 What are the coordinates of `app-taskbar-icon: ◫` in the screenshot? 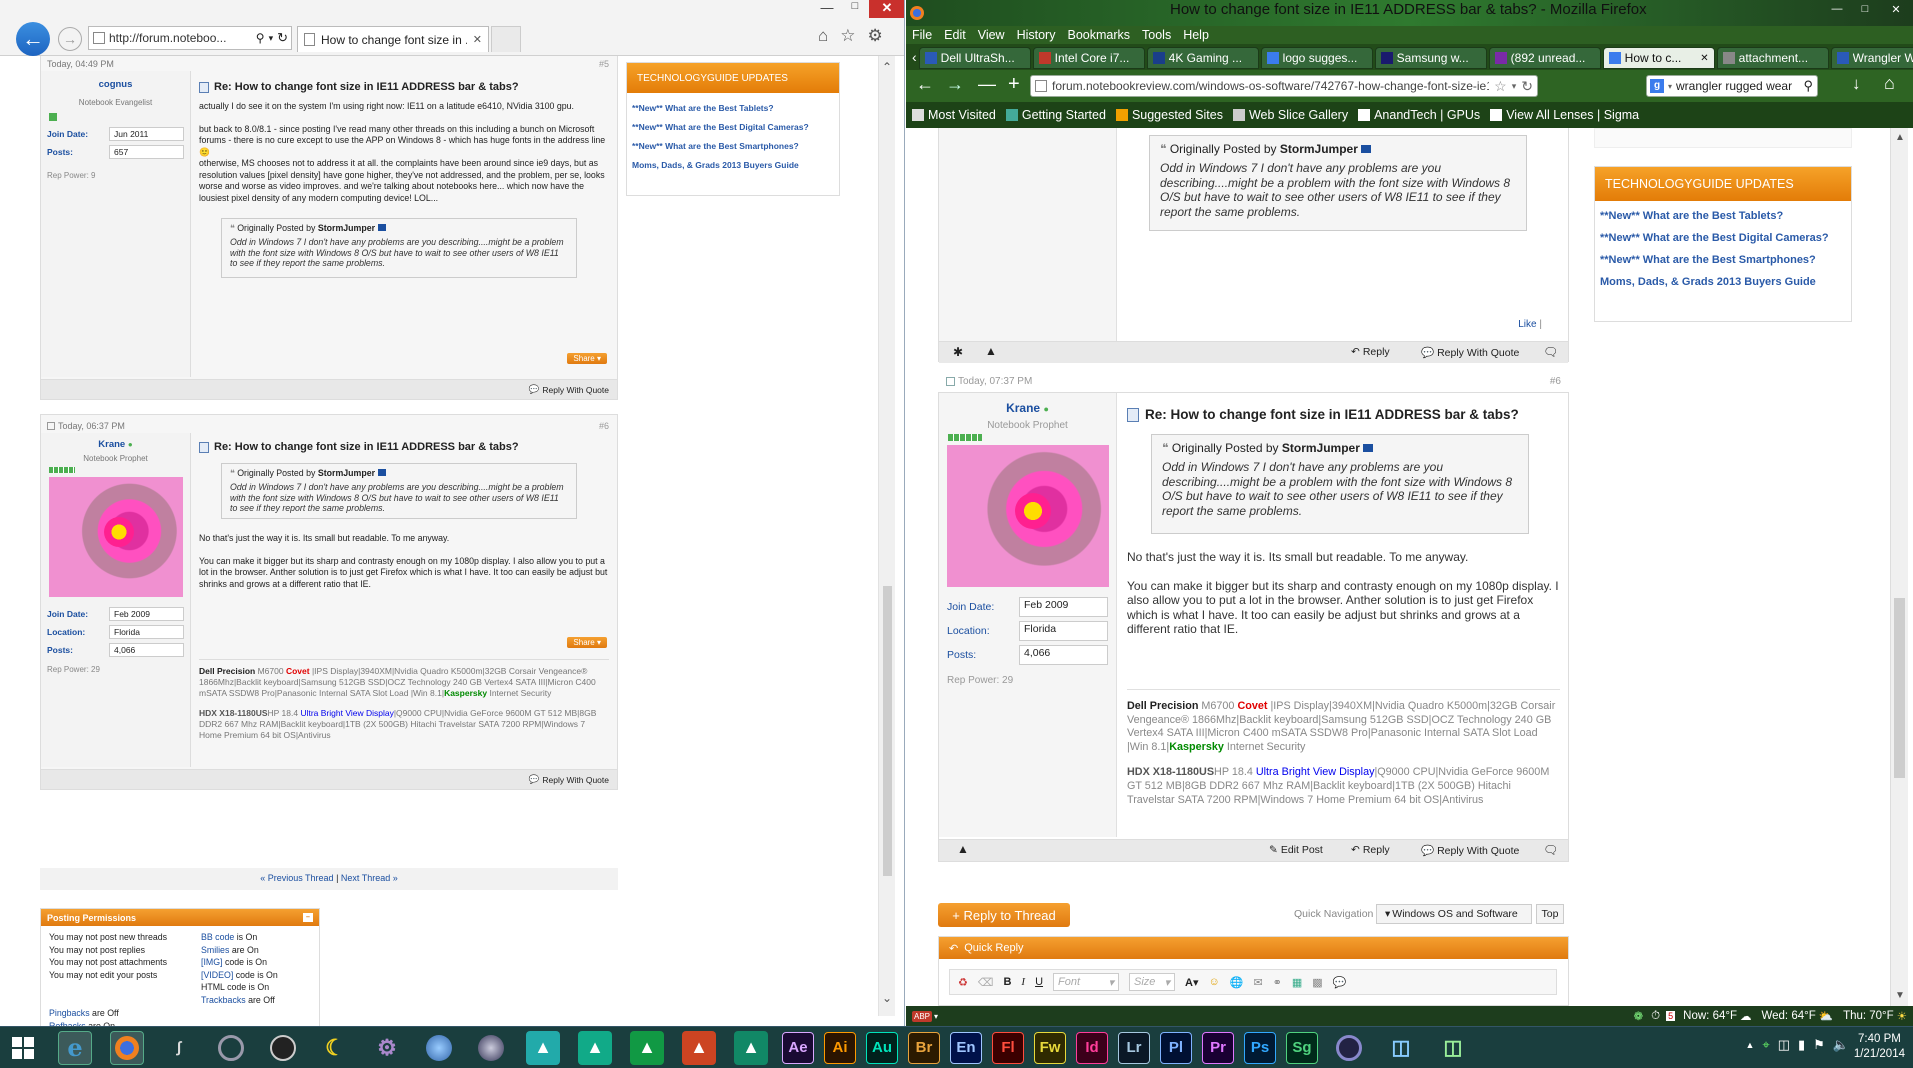 It's located at (1453, 1048).